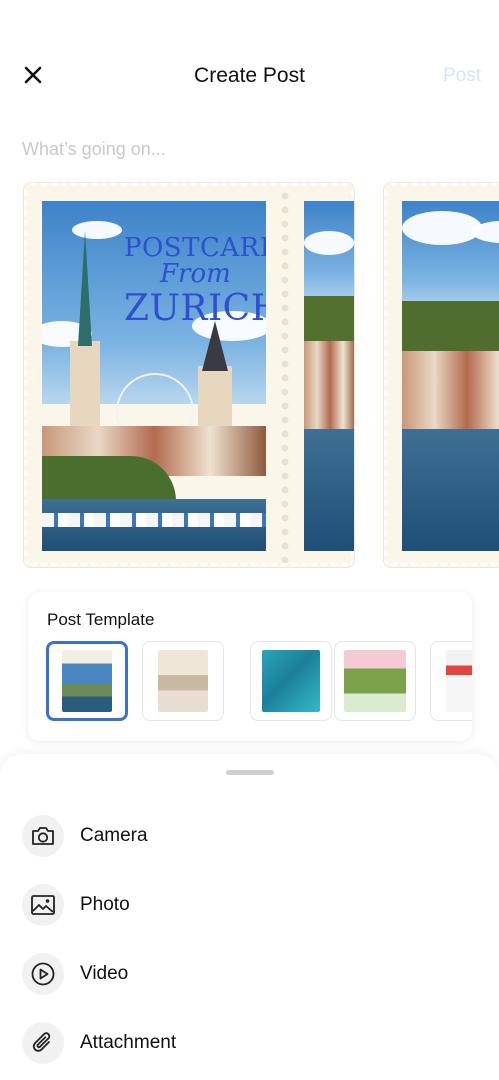 This screenshot has height=1080, width=499. What do you see at coordinates (285, 376) in the screenshot?
I see `perforation-divider` at bounding box center [285, 376].